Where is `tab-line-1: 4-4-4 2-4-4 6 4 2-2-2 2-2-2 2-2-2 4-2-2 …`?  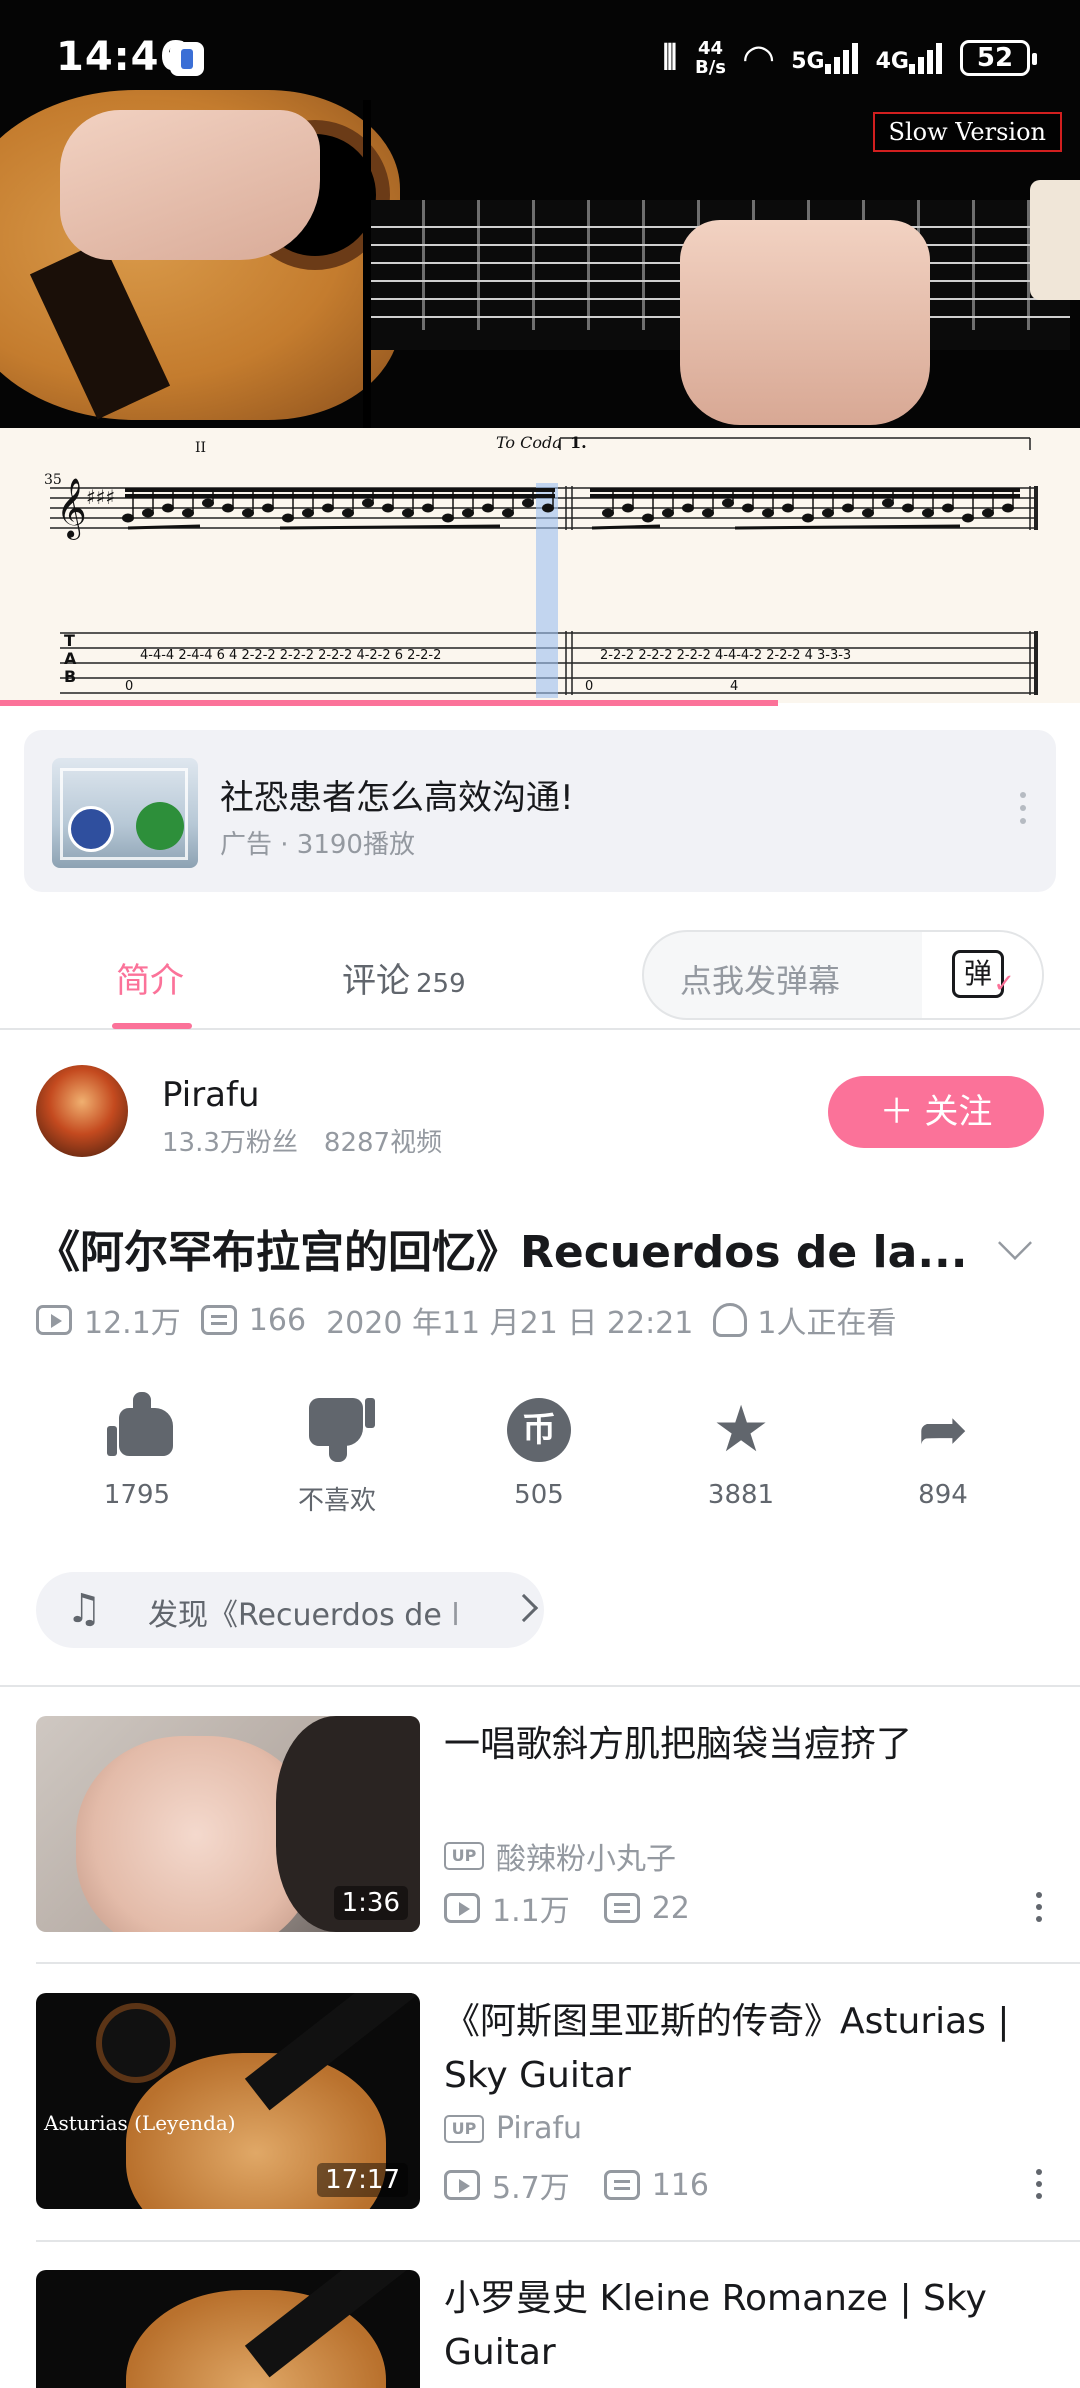 tab-line-1: 4-4-4 2-4-4 6 4 2-2-2 2-2-2 2-2-2 4-2-2 … is located at coordinates (290, 655).